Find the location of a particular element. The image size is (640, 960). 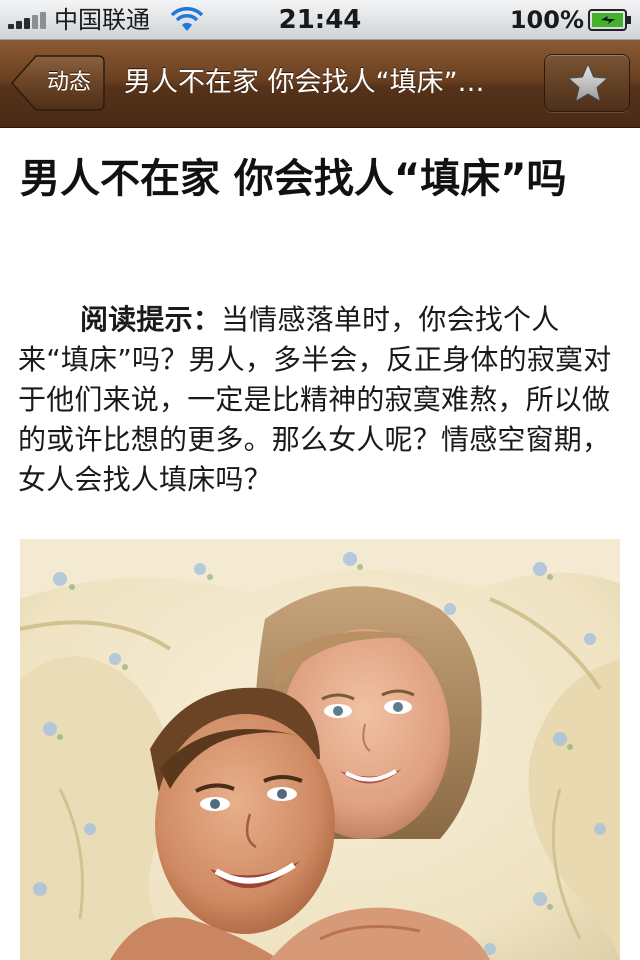

battery-percent: 100% is located at coordinates (546, 20).